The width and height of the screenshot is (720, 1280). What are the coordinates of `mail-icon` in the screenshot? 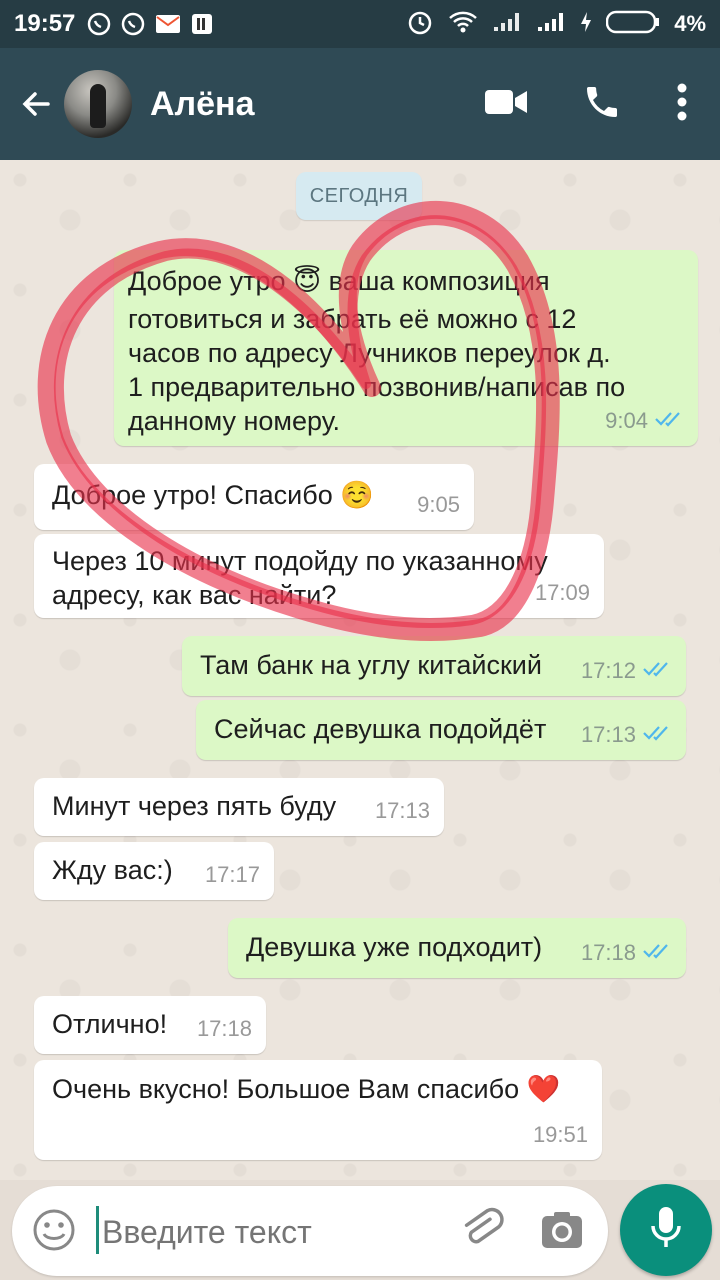 It's located at (168, 24).